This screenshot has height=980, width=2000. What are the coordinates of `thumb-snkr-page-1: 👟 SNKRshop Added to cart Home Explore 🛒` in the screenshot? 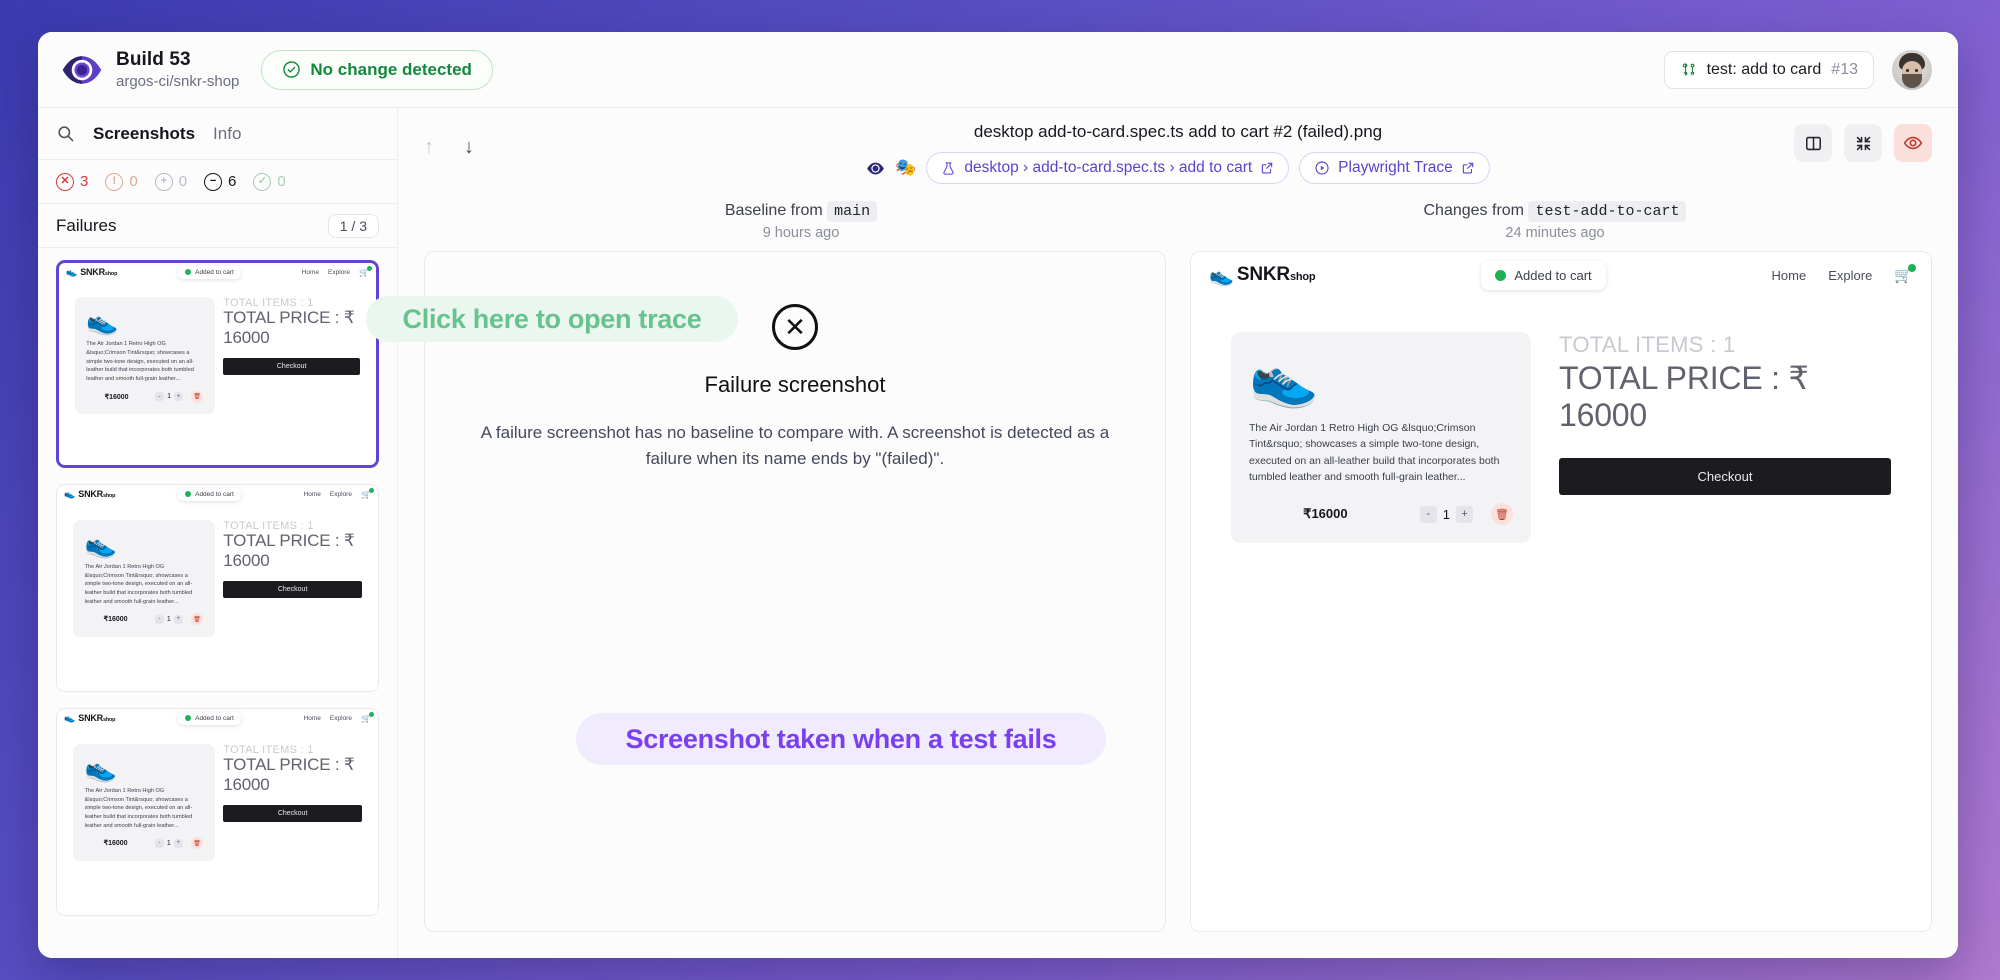 It's located at (217, 364).